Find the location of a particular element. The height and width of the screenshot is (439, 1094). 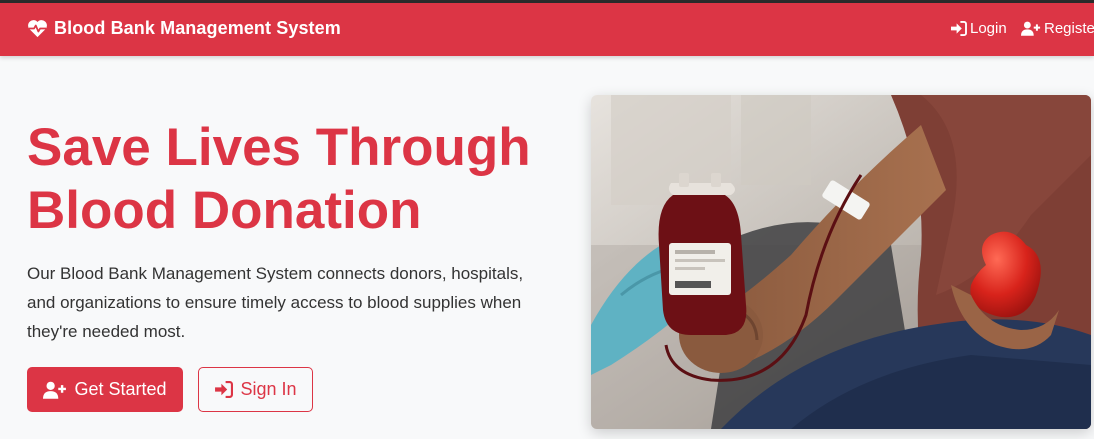

hero-title-line-1: Save Lives Through is located at coordinates (279, 147).